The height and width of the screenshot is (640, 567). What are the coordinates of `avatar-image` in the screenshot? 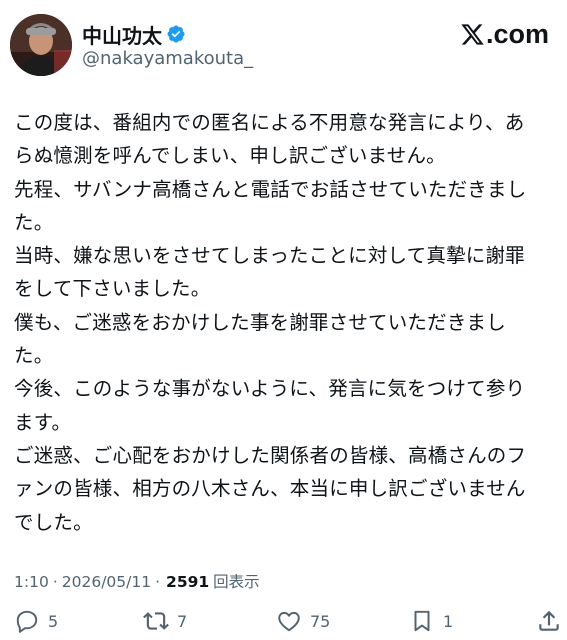 It's located at (41, 45).